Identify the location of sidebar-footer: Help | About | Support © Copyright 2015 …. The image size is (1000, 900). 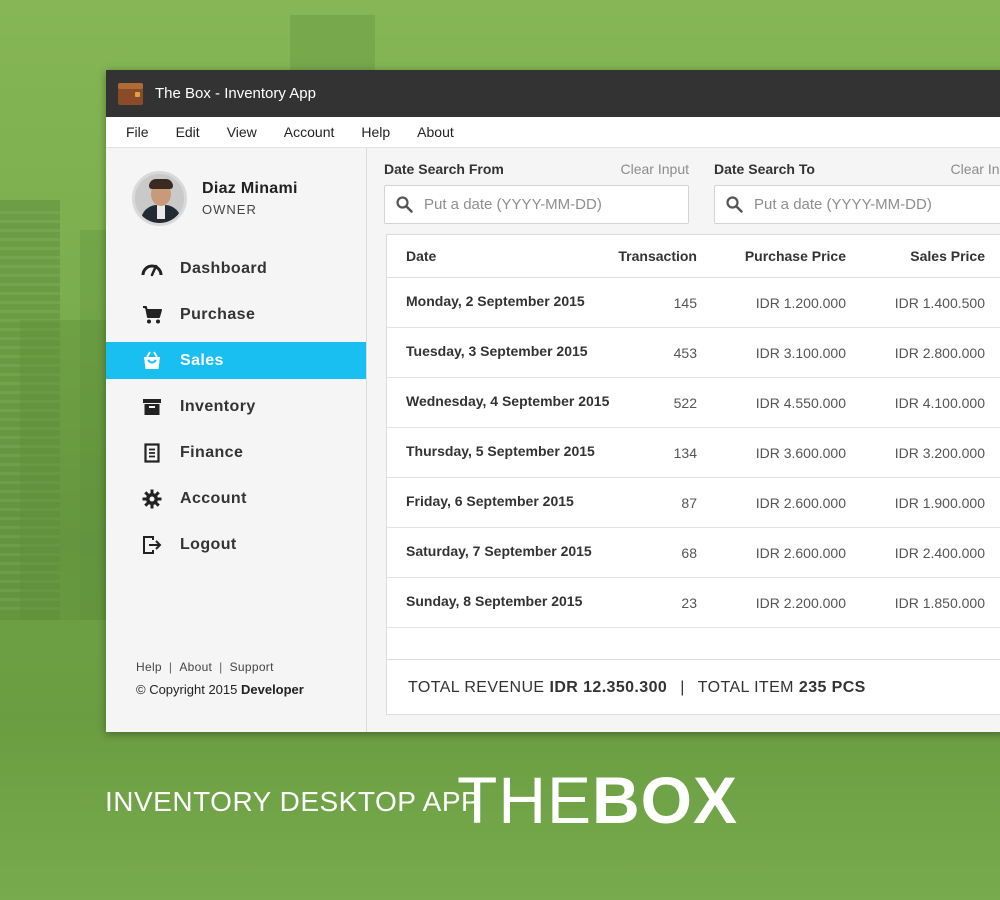
(220, 678).